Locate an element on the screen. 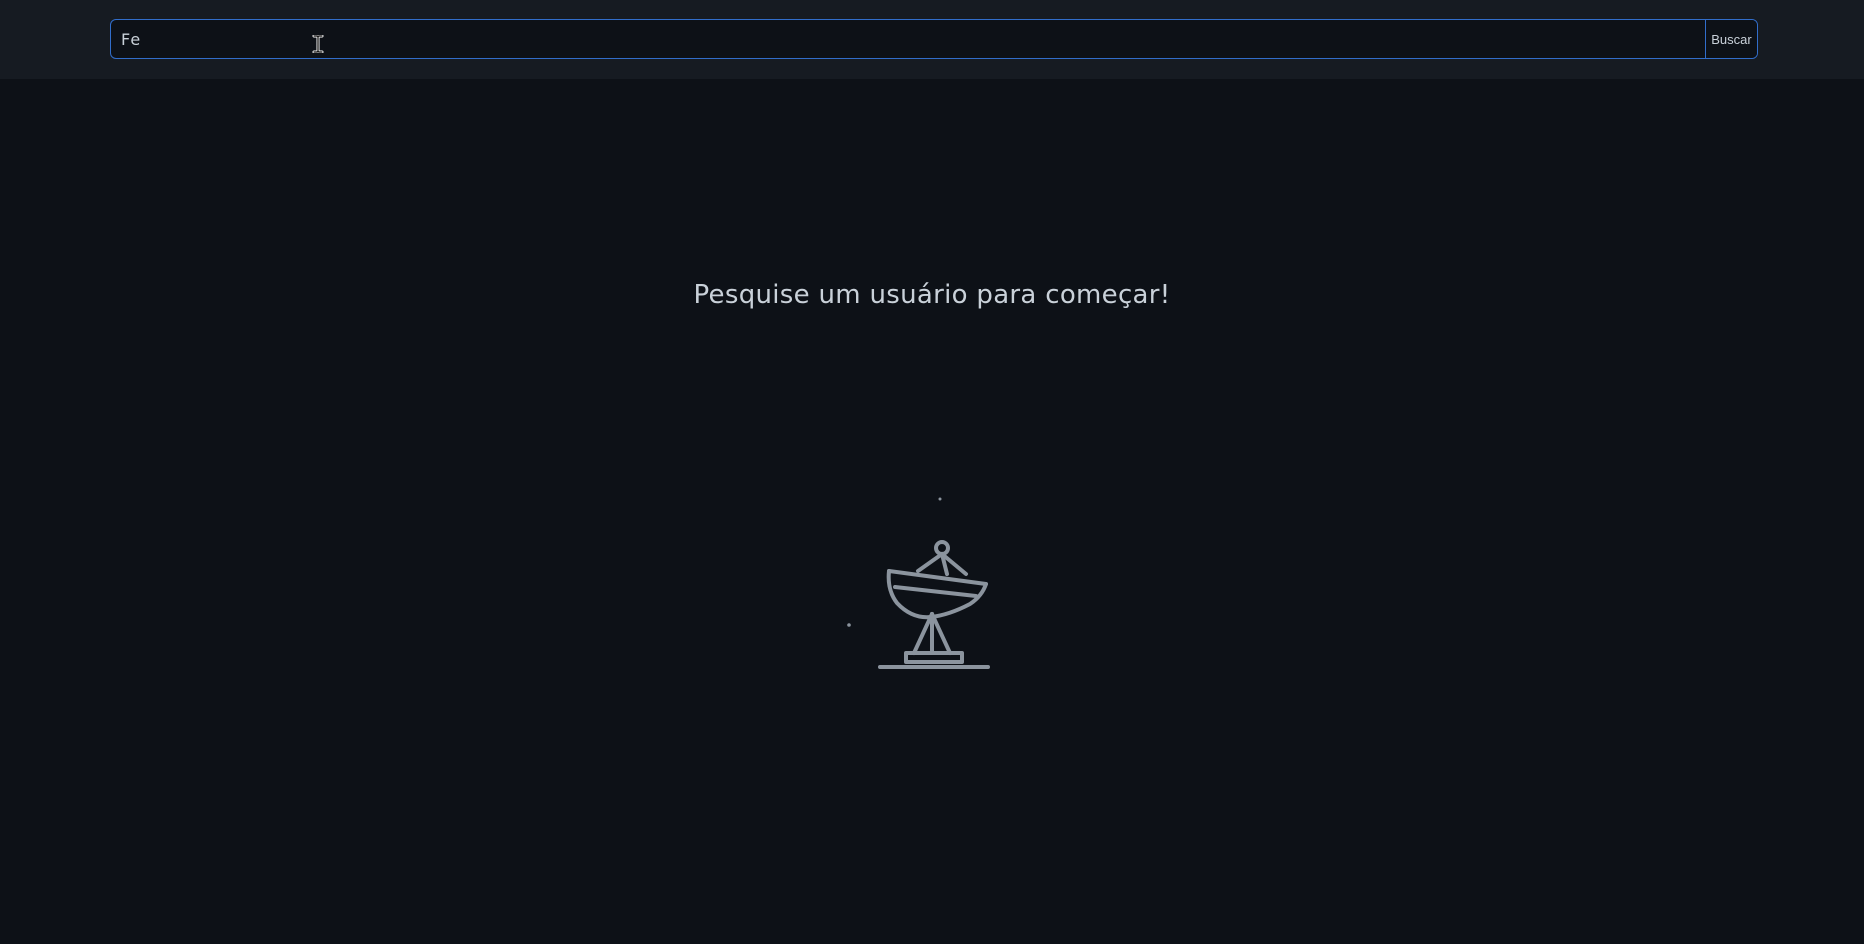 This screenshot has width=1864, height=944. search-form: Buscar is located at coordinates (934, 39).